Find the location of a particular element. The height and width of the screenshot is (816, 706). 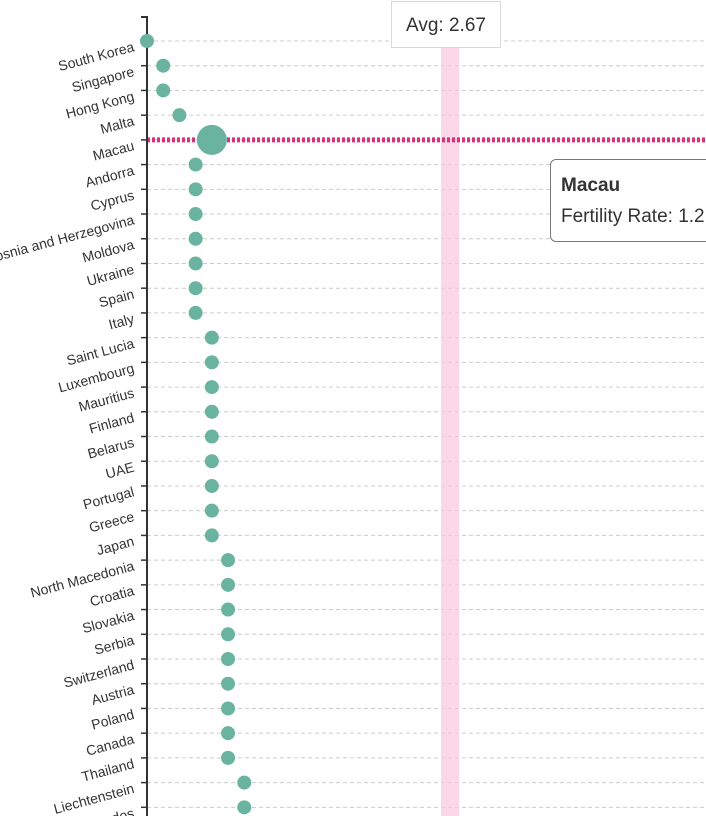

y-tick-label: Portugal is located at coordinates (108, 497).